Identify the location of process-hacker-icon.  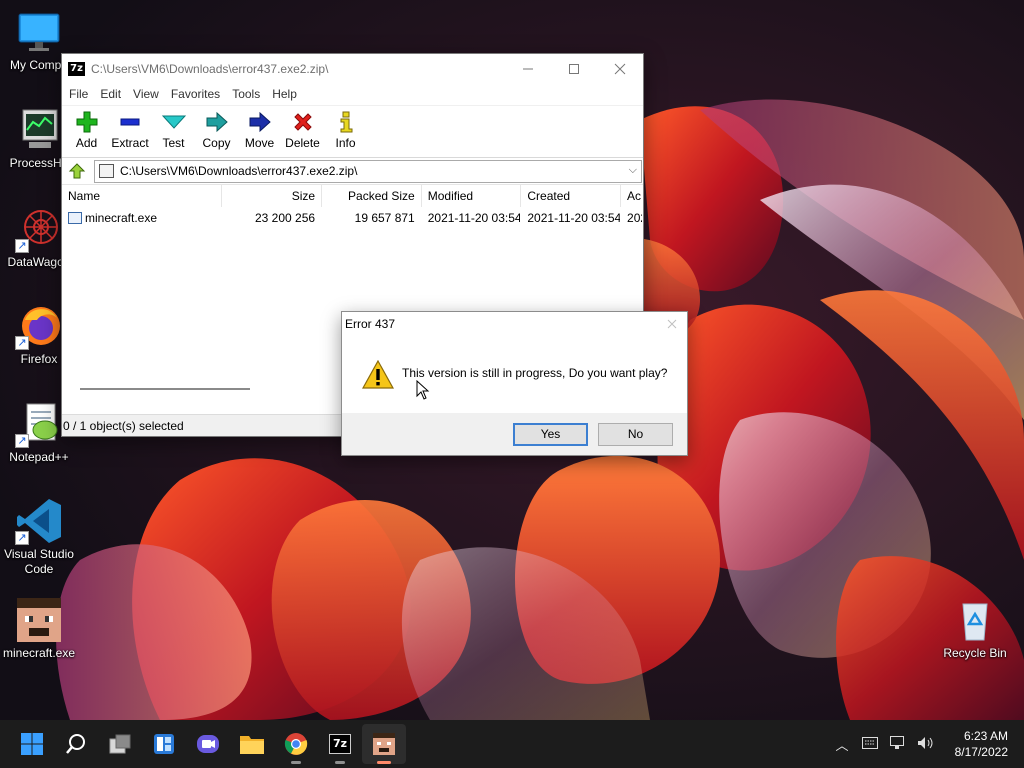
(39, 130).